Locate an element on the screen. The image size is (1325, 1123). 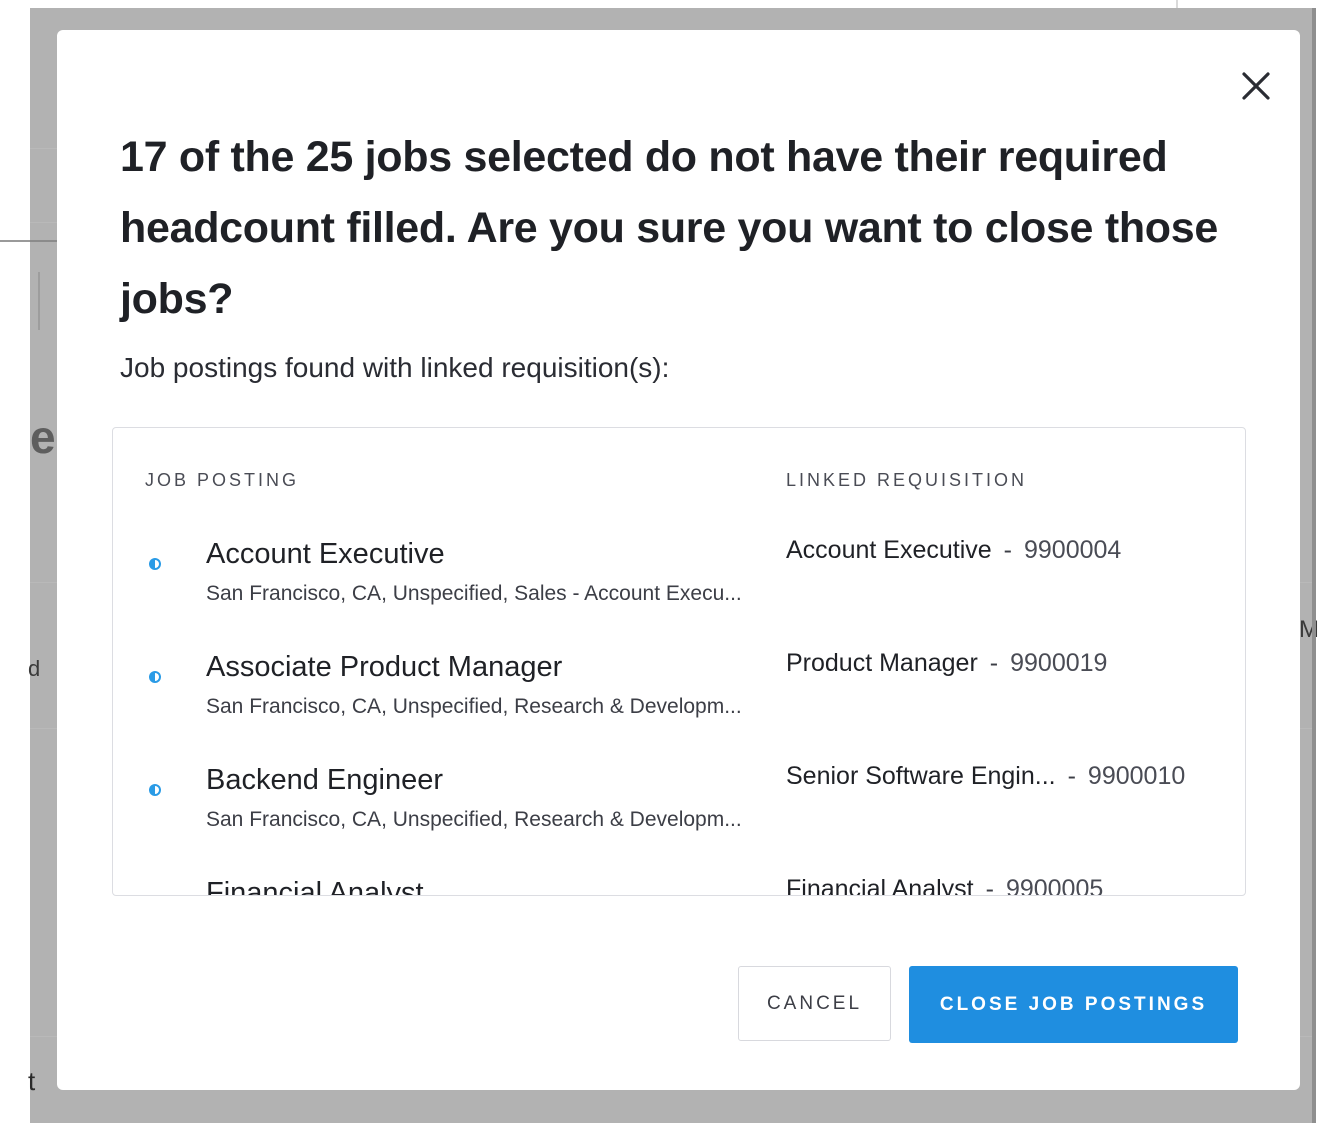
requisition-name: Financial Analyst is located at coordinates (880, 885).